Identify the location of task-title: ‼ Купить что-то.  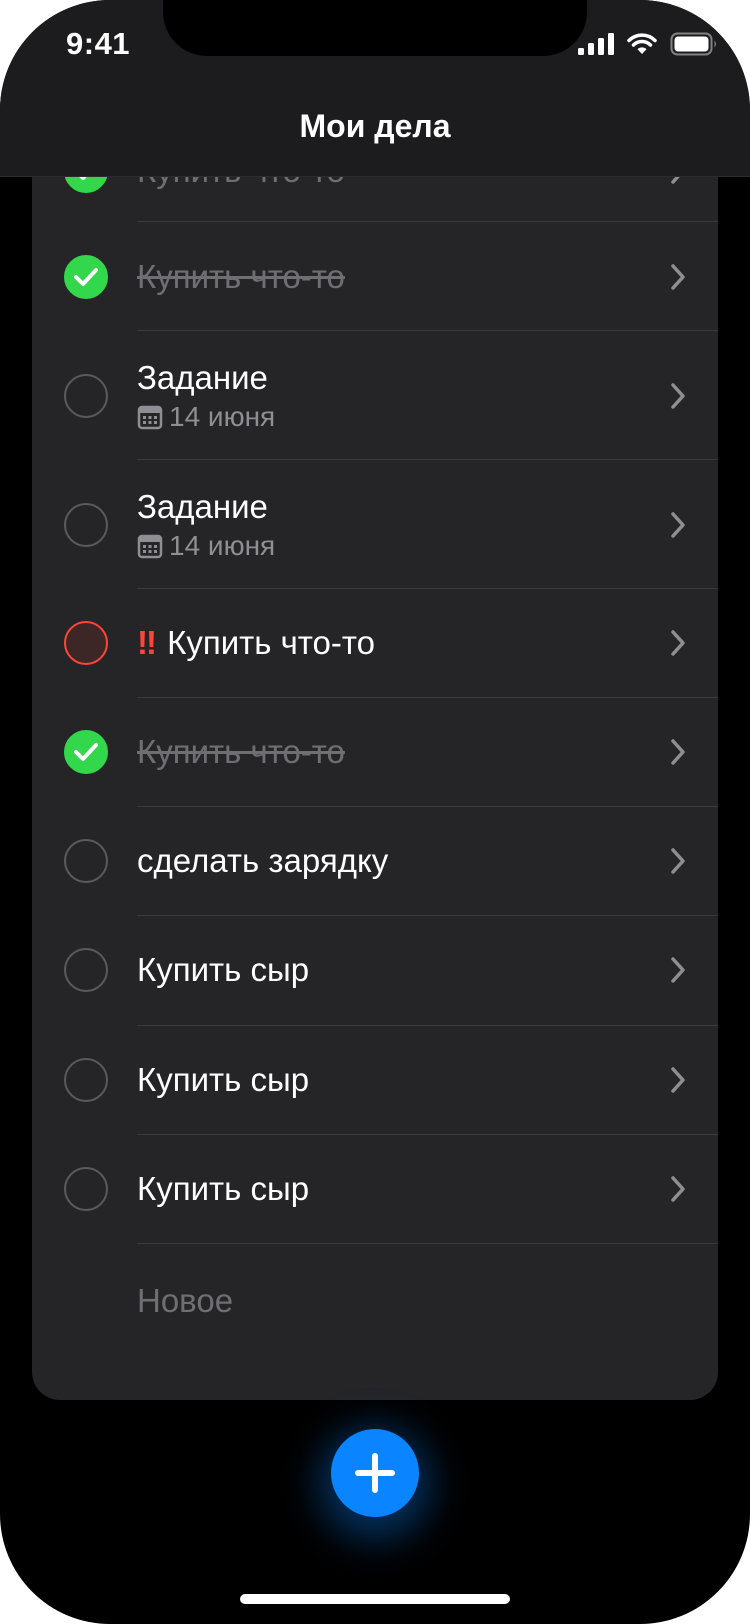
(256, 643).